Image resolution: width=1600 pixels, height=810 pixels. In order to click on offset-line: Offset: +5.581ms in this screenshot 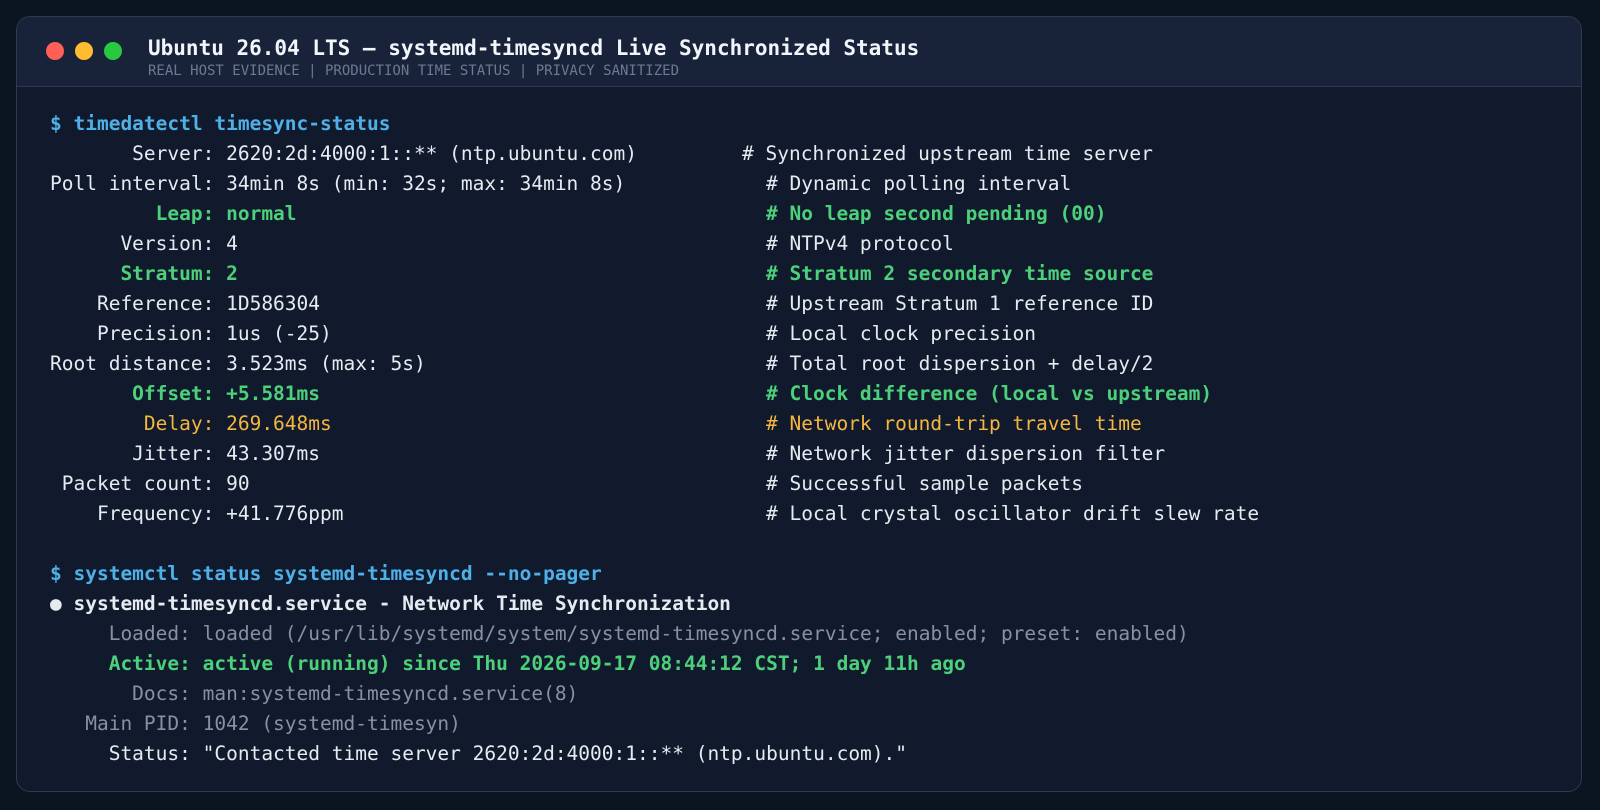, I will do `click(185, 393)`.